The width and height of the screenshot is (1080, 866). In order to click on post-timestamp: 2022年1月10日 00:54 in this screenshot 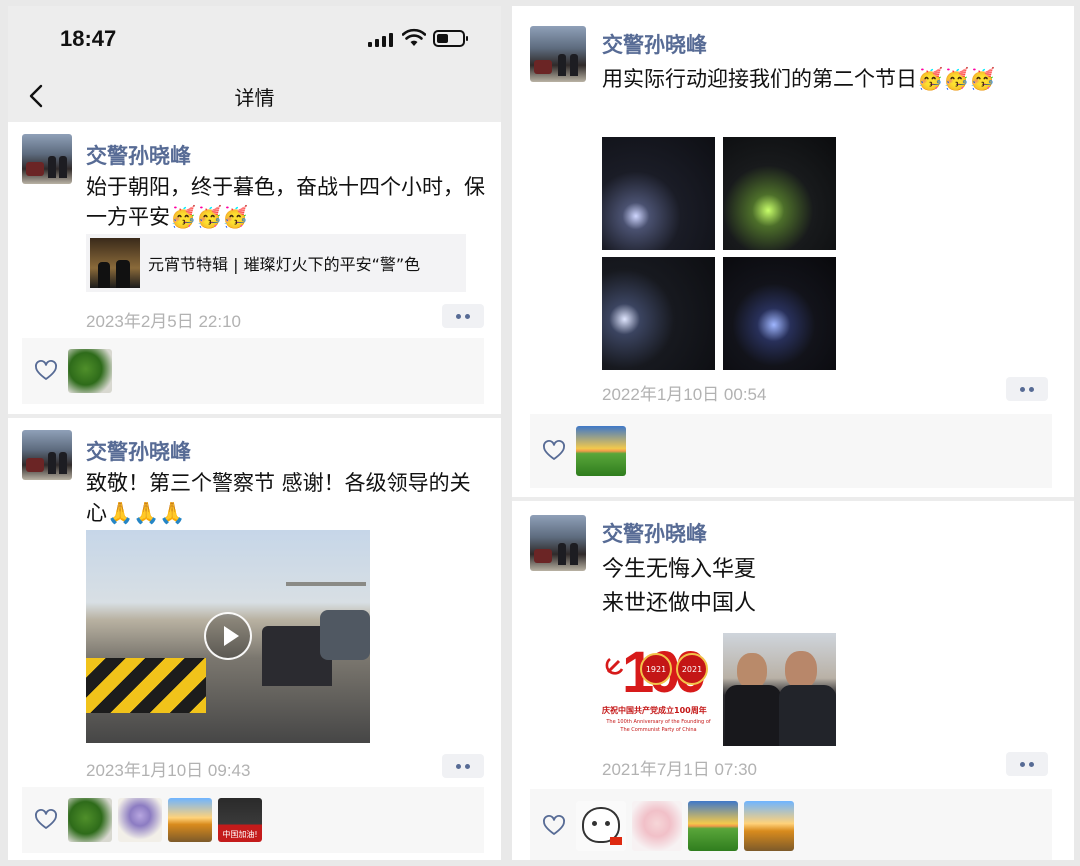, I will do `click(684, 394)`.